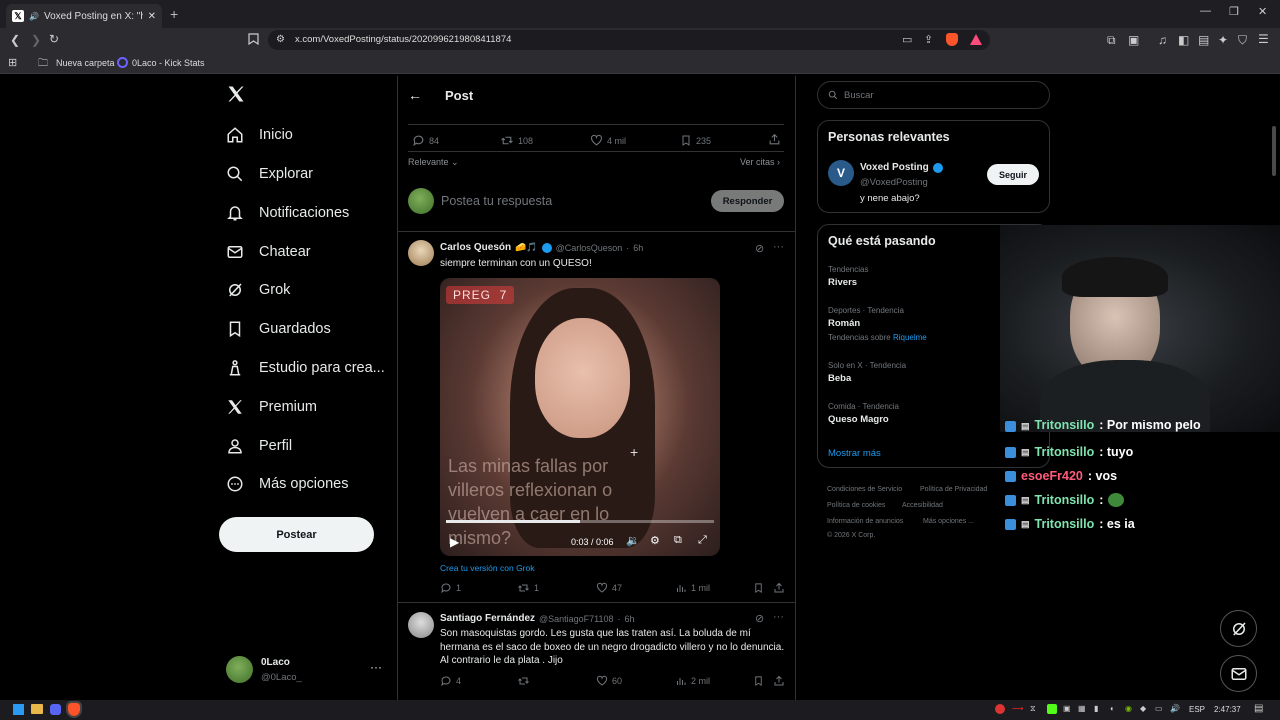  What do you see at coordinates (1238, 628) in the screenshot?
I see `grok-floating-button` at bounding box center [1238, 628].